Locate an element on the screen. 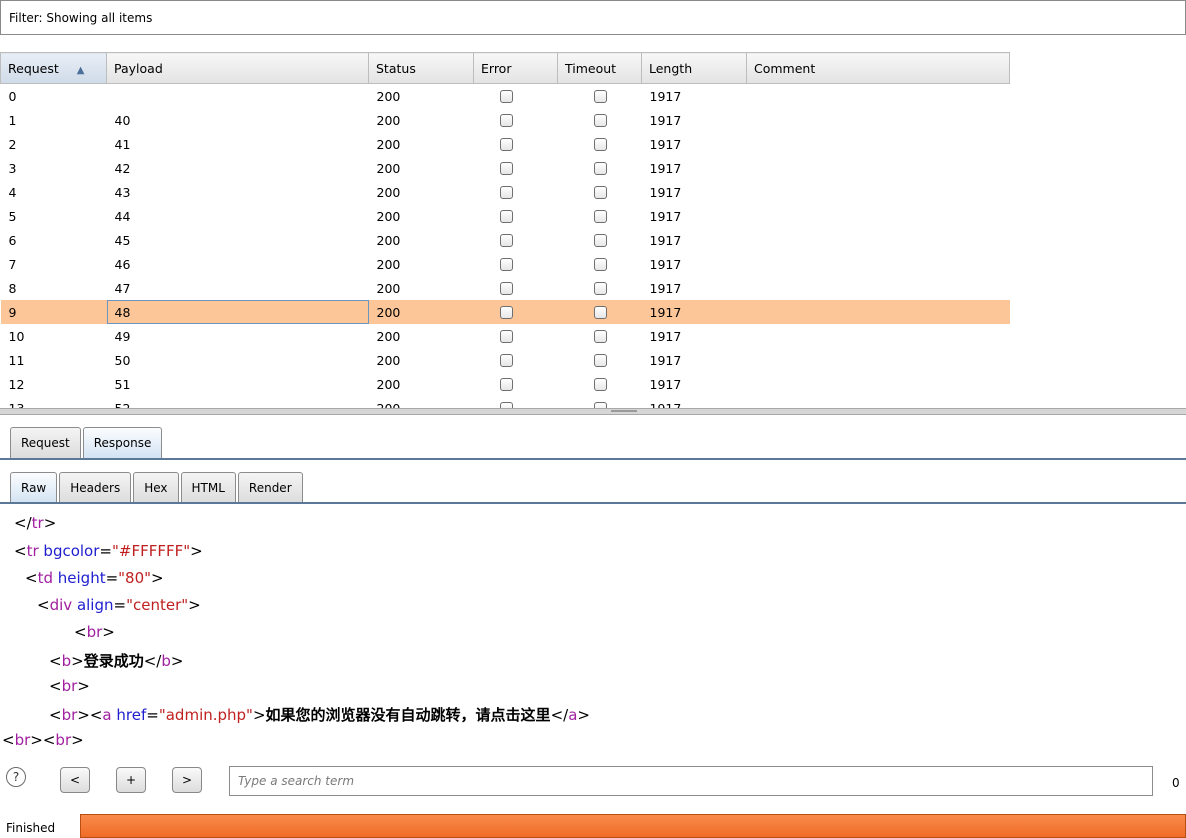 This screenshot has width=1186, height=838. pane-splitter is located at coordinates (593, 411).